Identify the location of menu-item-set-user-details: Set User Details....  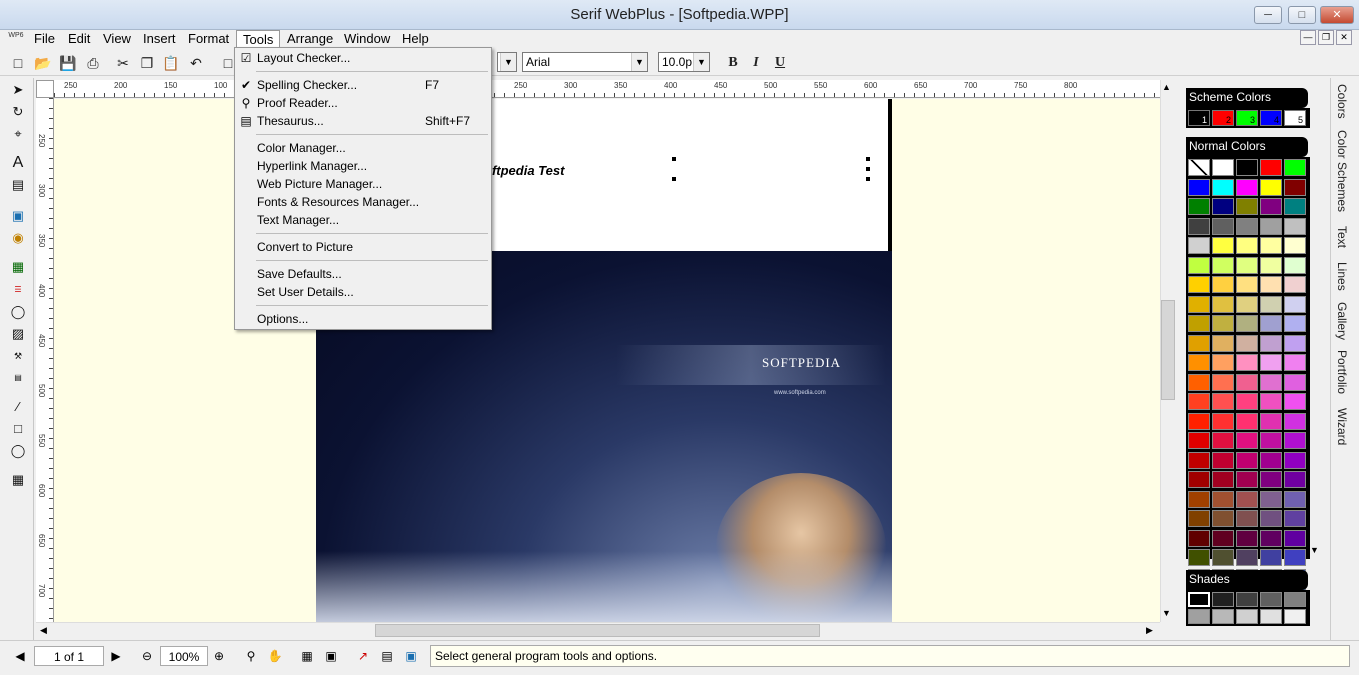
(363, 292).